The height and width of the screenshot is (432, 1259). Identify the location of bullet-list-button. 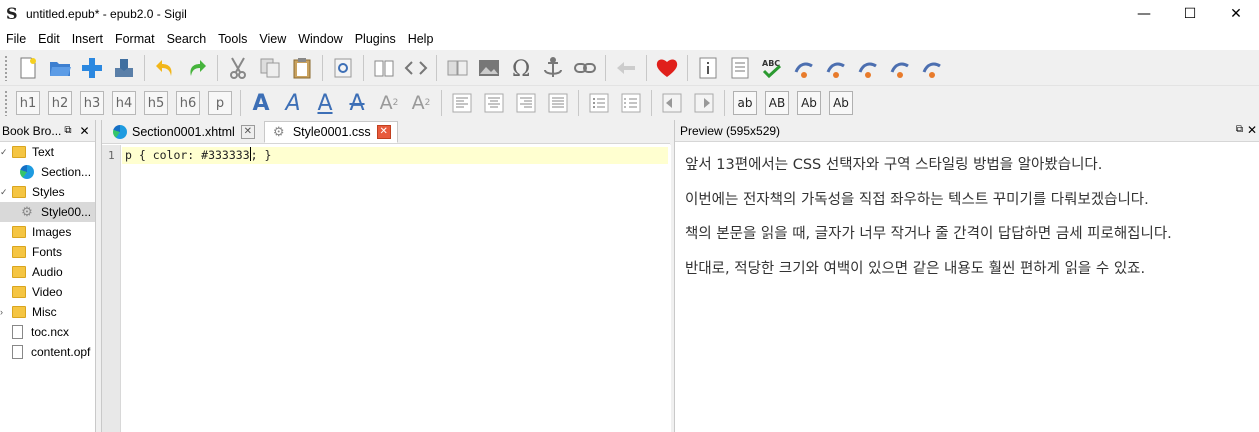
(599, 103).